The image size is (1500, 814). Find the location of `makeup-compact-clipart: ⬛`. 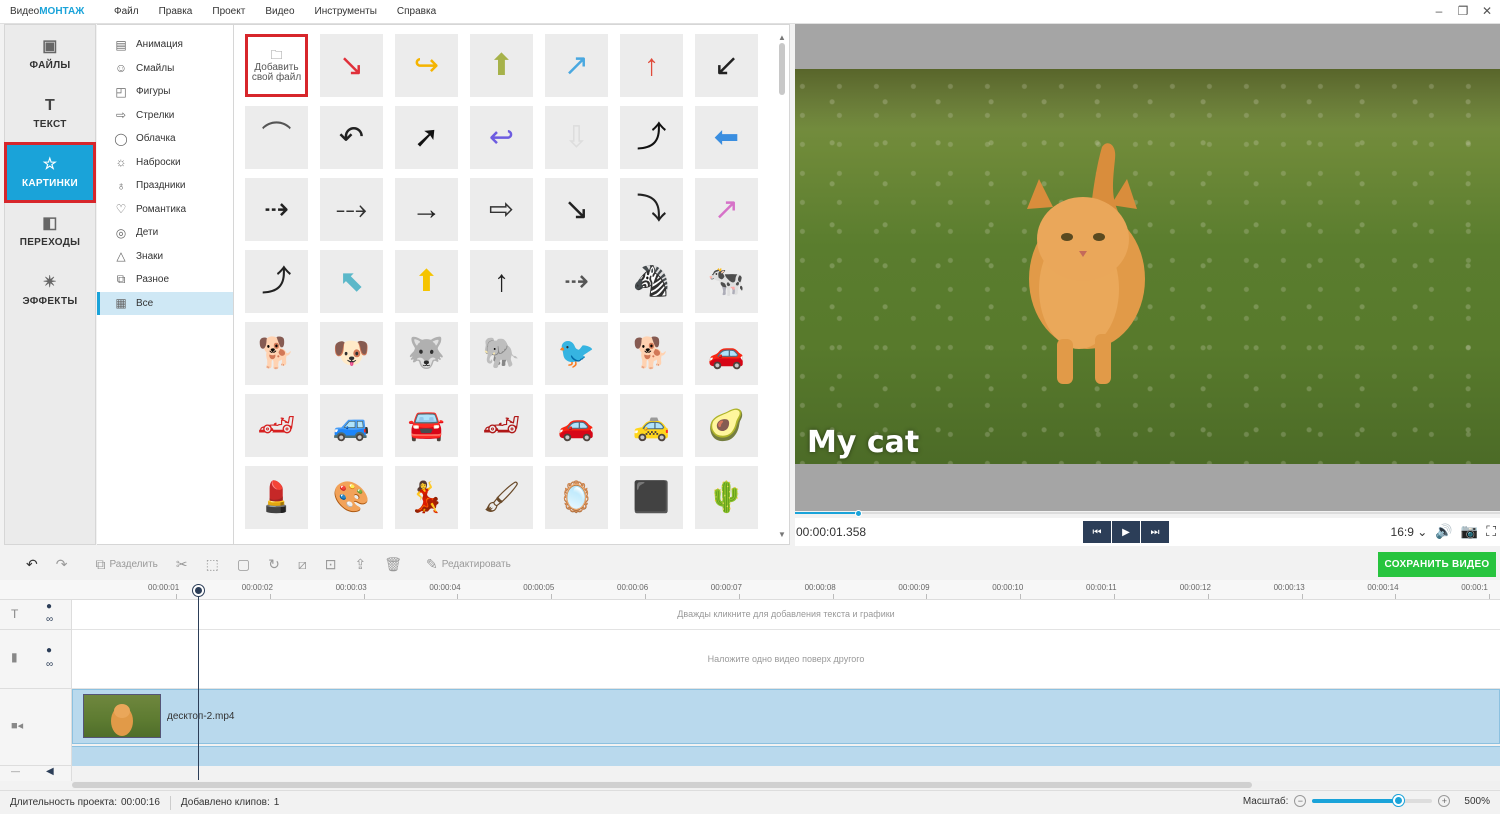

makeup-compact-clipart: ⬛ is located at coordinates (651, 497).